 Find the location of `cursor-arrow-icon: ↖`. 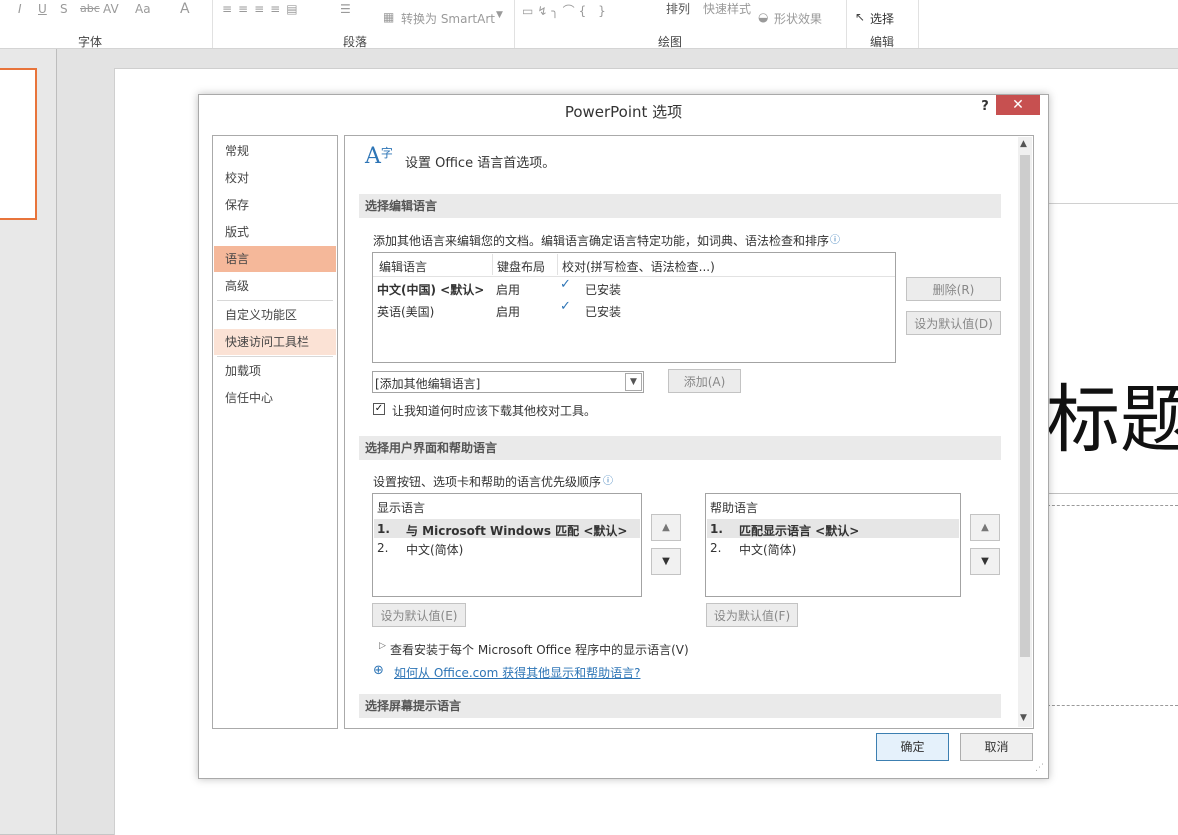

cursor-arrow-icon: ↖ is located at coordinates (860, 17).